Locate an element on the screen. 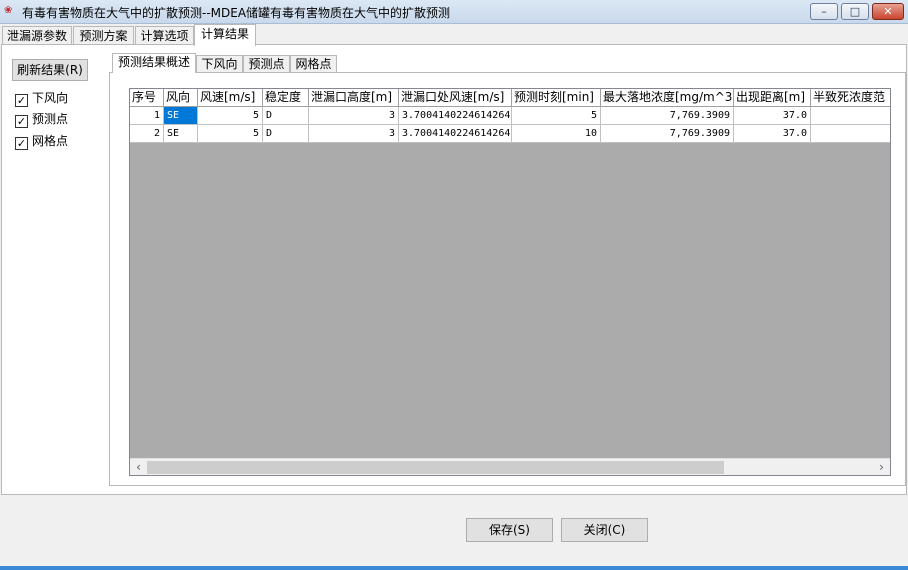 This screenshot has height=570, width=908. column-header: 泄漏口高度[m] is located at coordinates (354, 98).